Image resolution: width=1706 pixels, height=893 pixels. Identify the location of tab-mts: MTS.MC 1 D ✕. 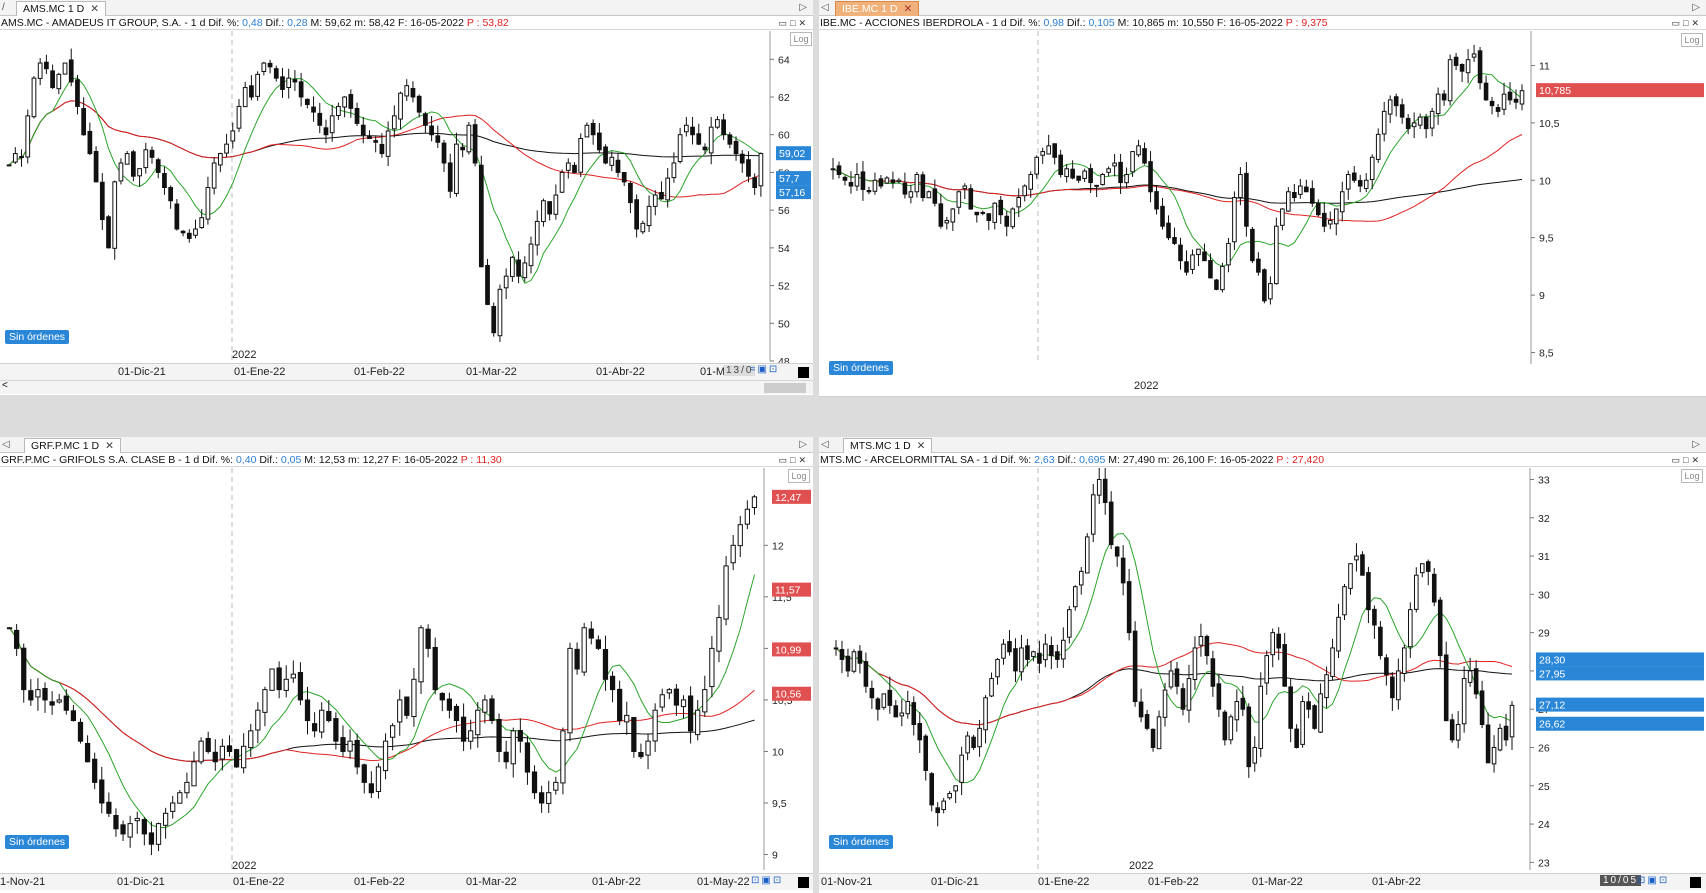
(888, 445).